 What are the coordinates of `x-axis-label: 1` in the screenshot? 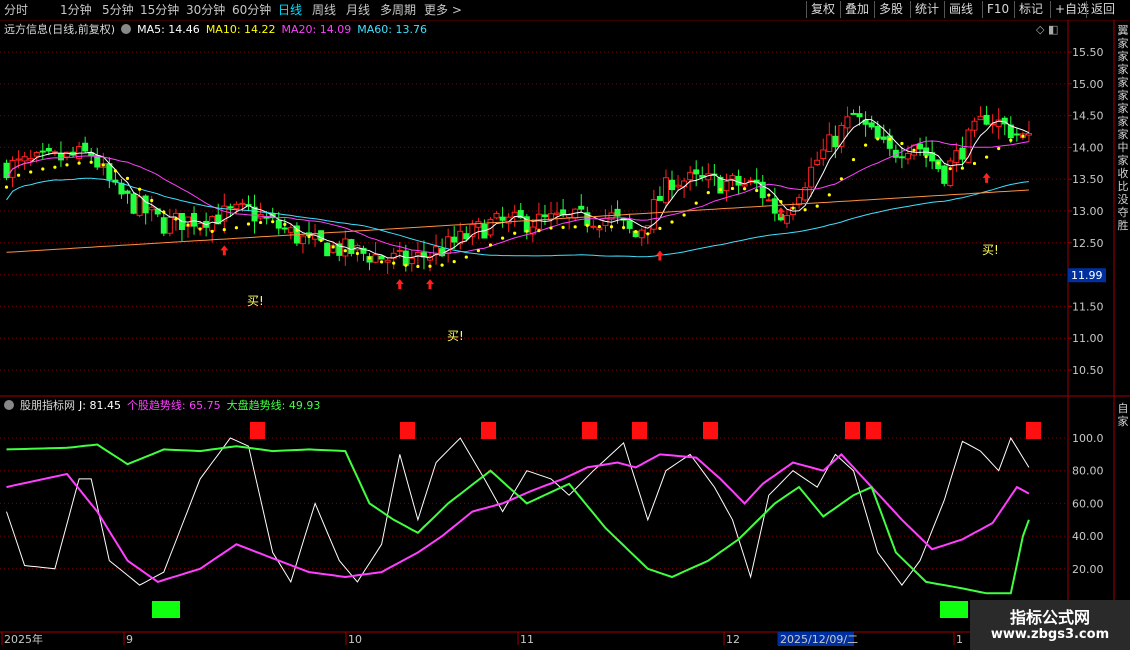 It's located at (959, 639).